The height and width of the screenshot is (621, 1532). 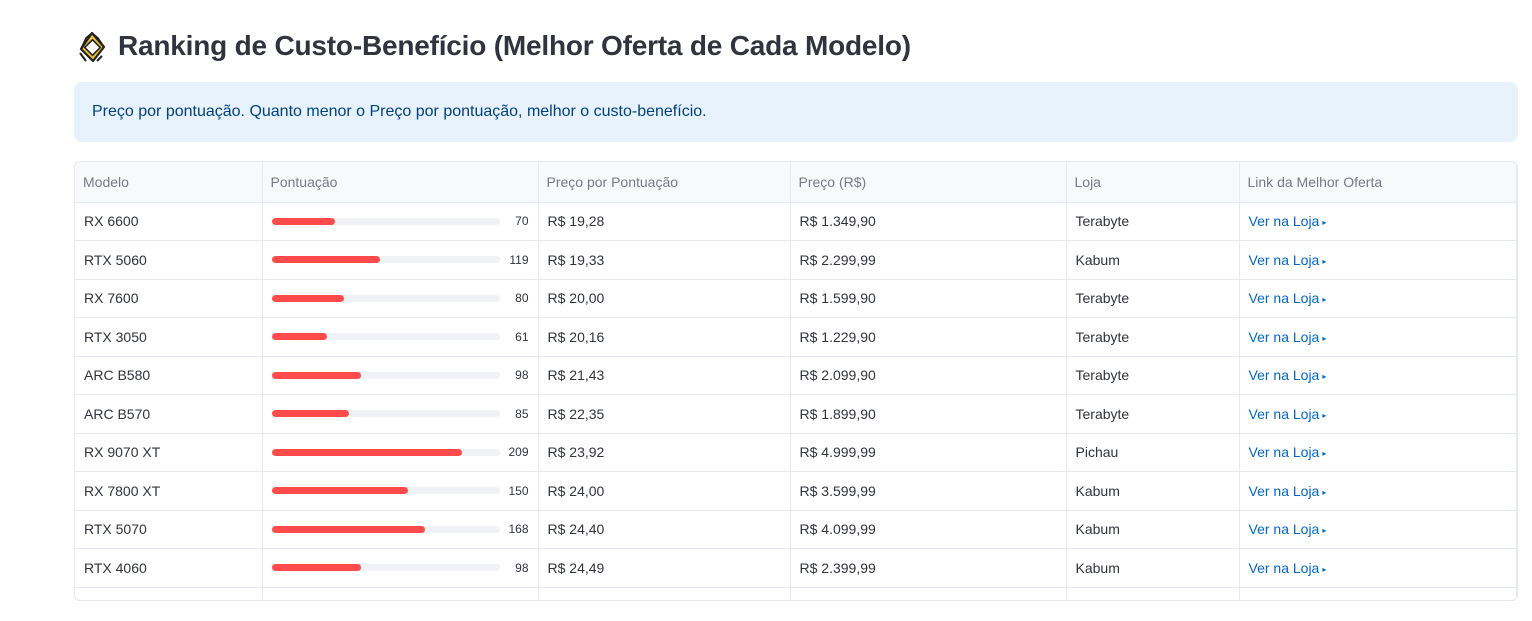 I want to click on column-header-preco-por-pontuacao: Preço por Pontuação, so click(x=664, y=182).